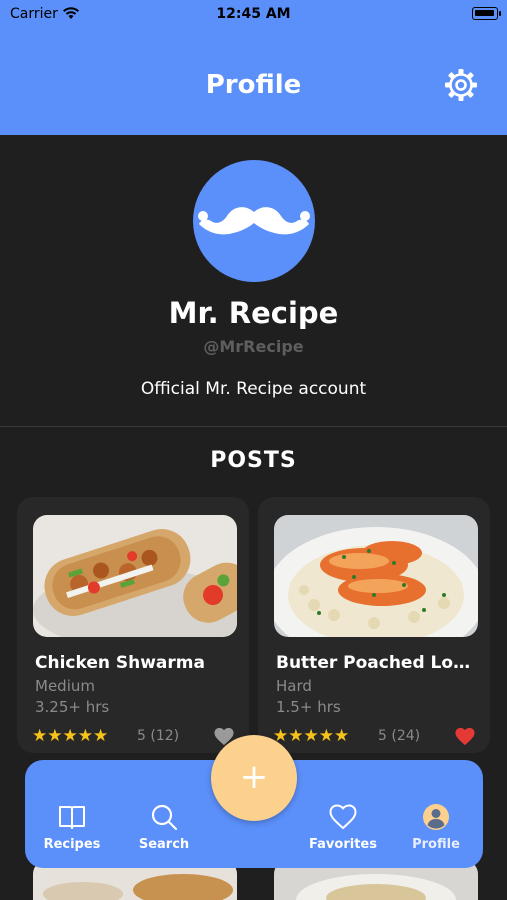 Image resolution: width=507 pixels, height=900 pixels. I want to click on tab-search: Search, so click(164, 827).